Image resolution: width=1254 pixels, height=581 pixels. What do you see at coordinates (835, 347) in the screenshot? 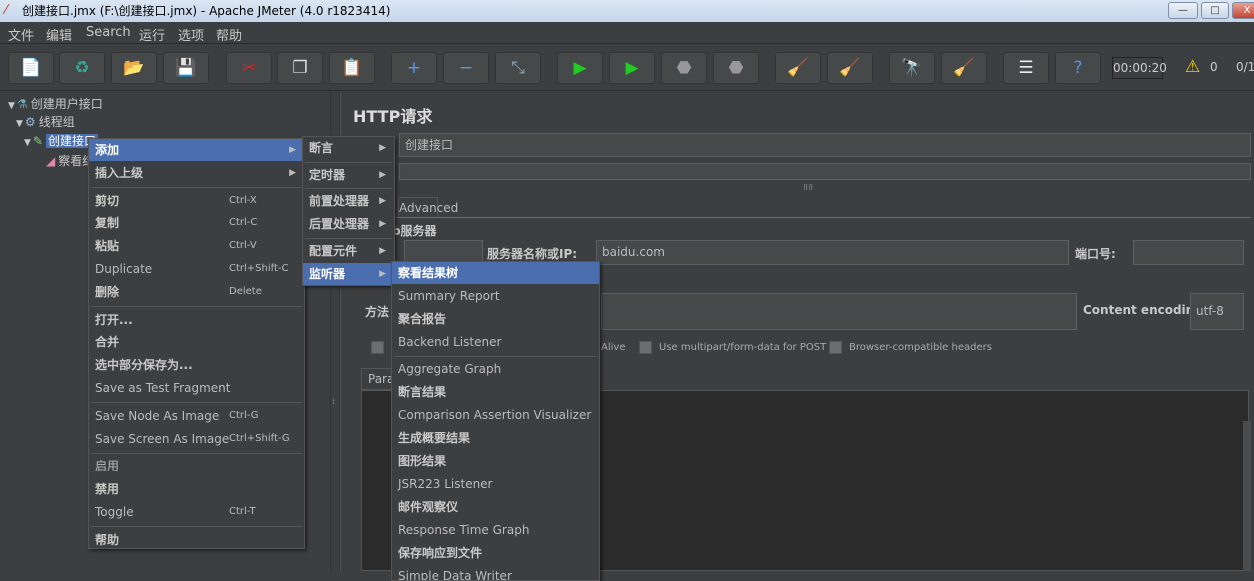
I see `browser-headers-checkbox` at bounding box center [835, 347].